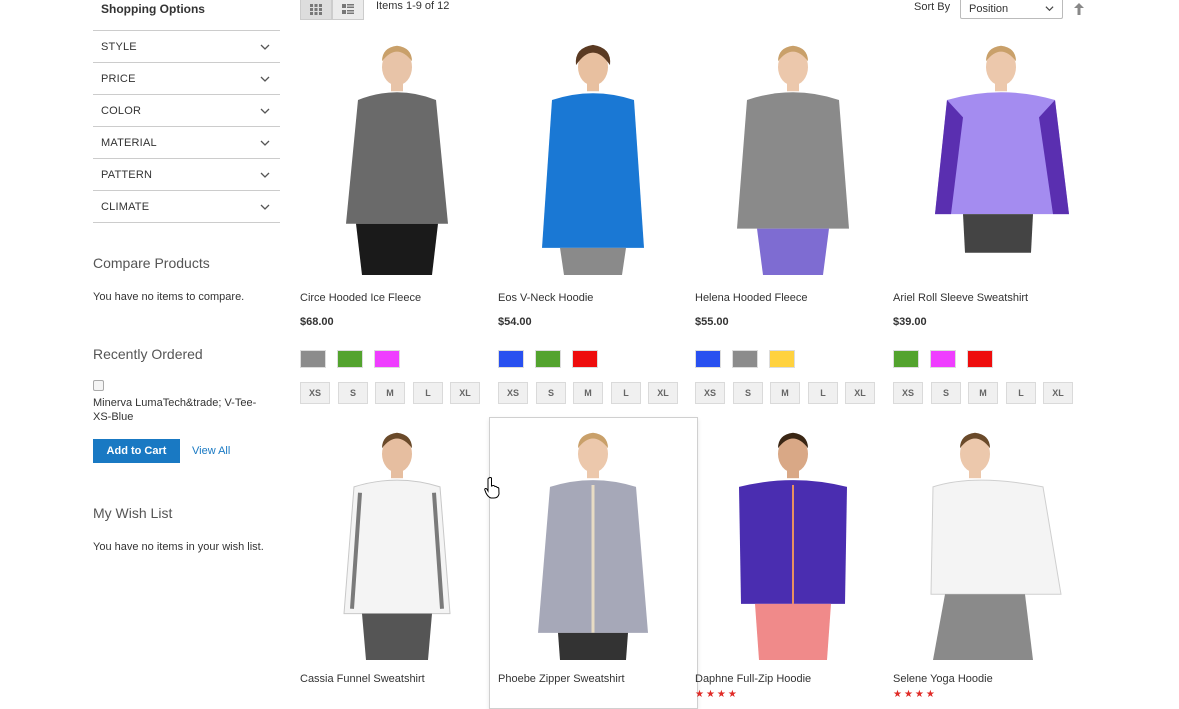 Image resolution: width=1179 pixels, height=709 pixels. What do you see at coordinates (121, 110) in the screenshot?
I see `filter-label: COLOR` at bounding box center [121, 110].